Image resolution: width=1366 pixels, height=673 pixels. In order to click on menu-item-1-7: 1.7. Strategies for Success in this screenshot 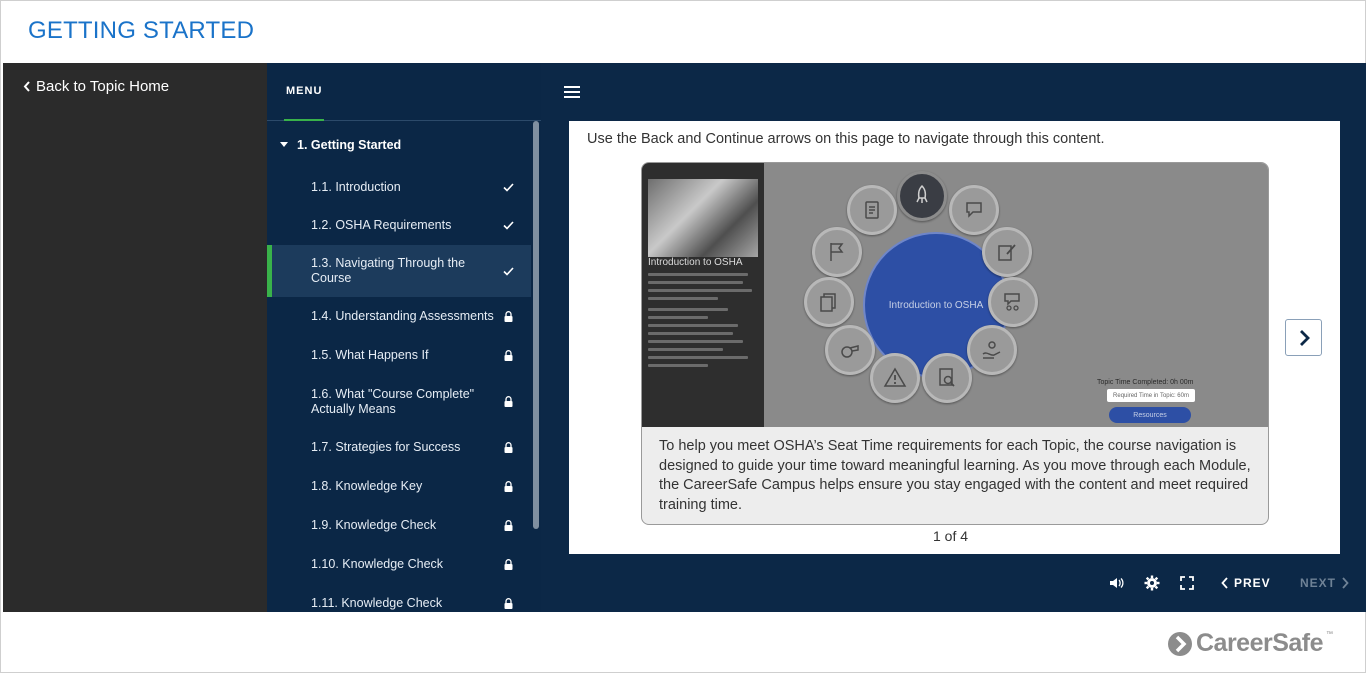, I will do `click(399, 447)`.